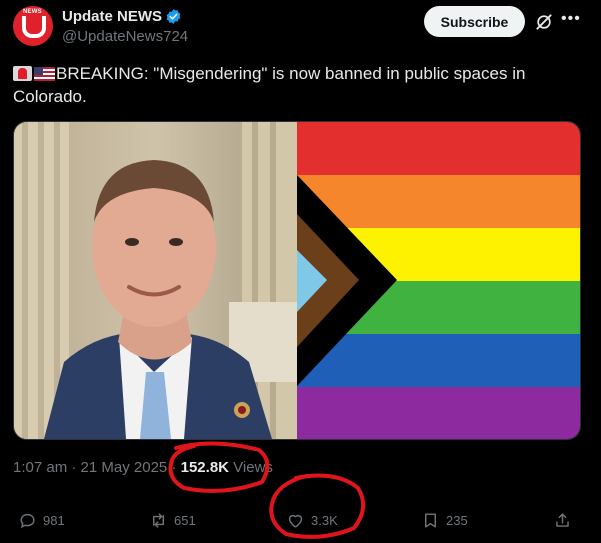 Image resolution: width=601 pixels, height=543 pixels. What do you see at coordinates (172, 520) in the screenshot?
I see `repost-button: 651` at bounding box center [172, 520].